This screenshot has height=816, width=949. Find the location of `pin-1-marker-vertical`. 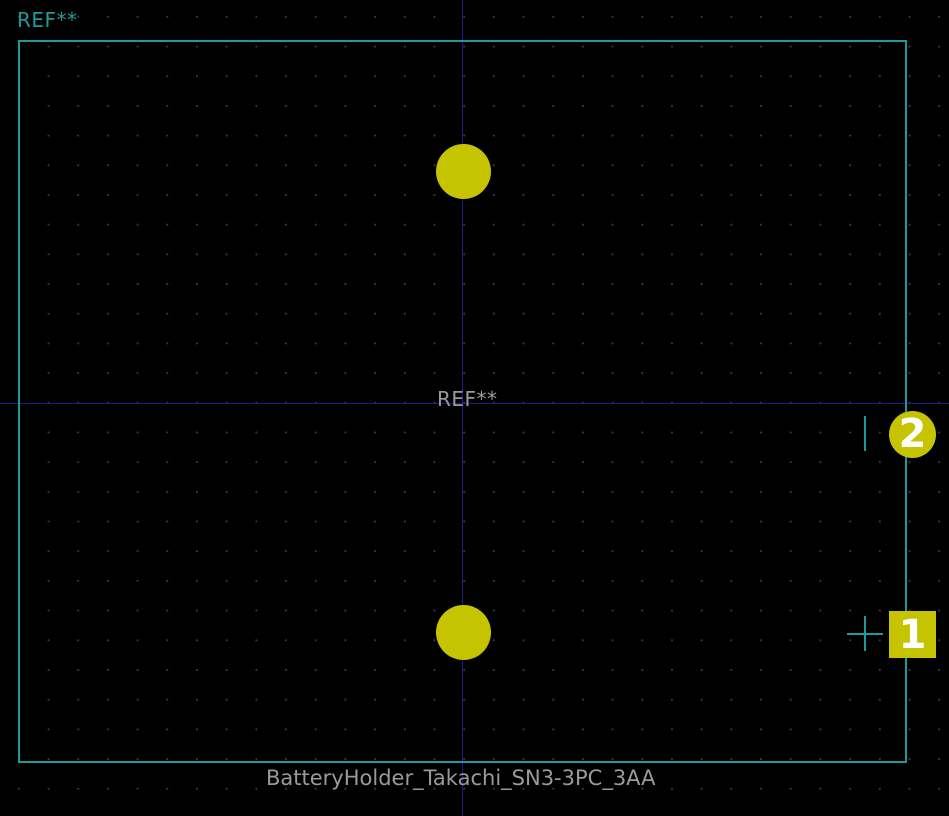

pin-1-marker-vertical is located at coordinates (865, 633).